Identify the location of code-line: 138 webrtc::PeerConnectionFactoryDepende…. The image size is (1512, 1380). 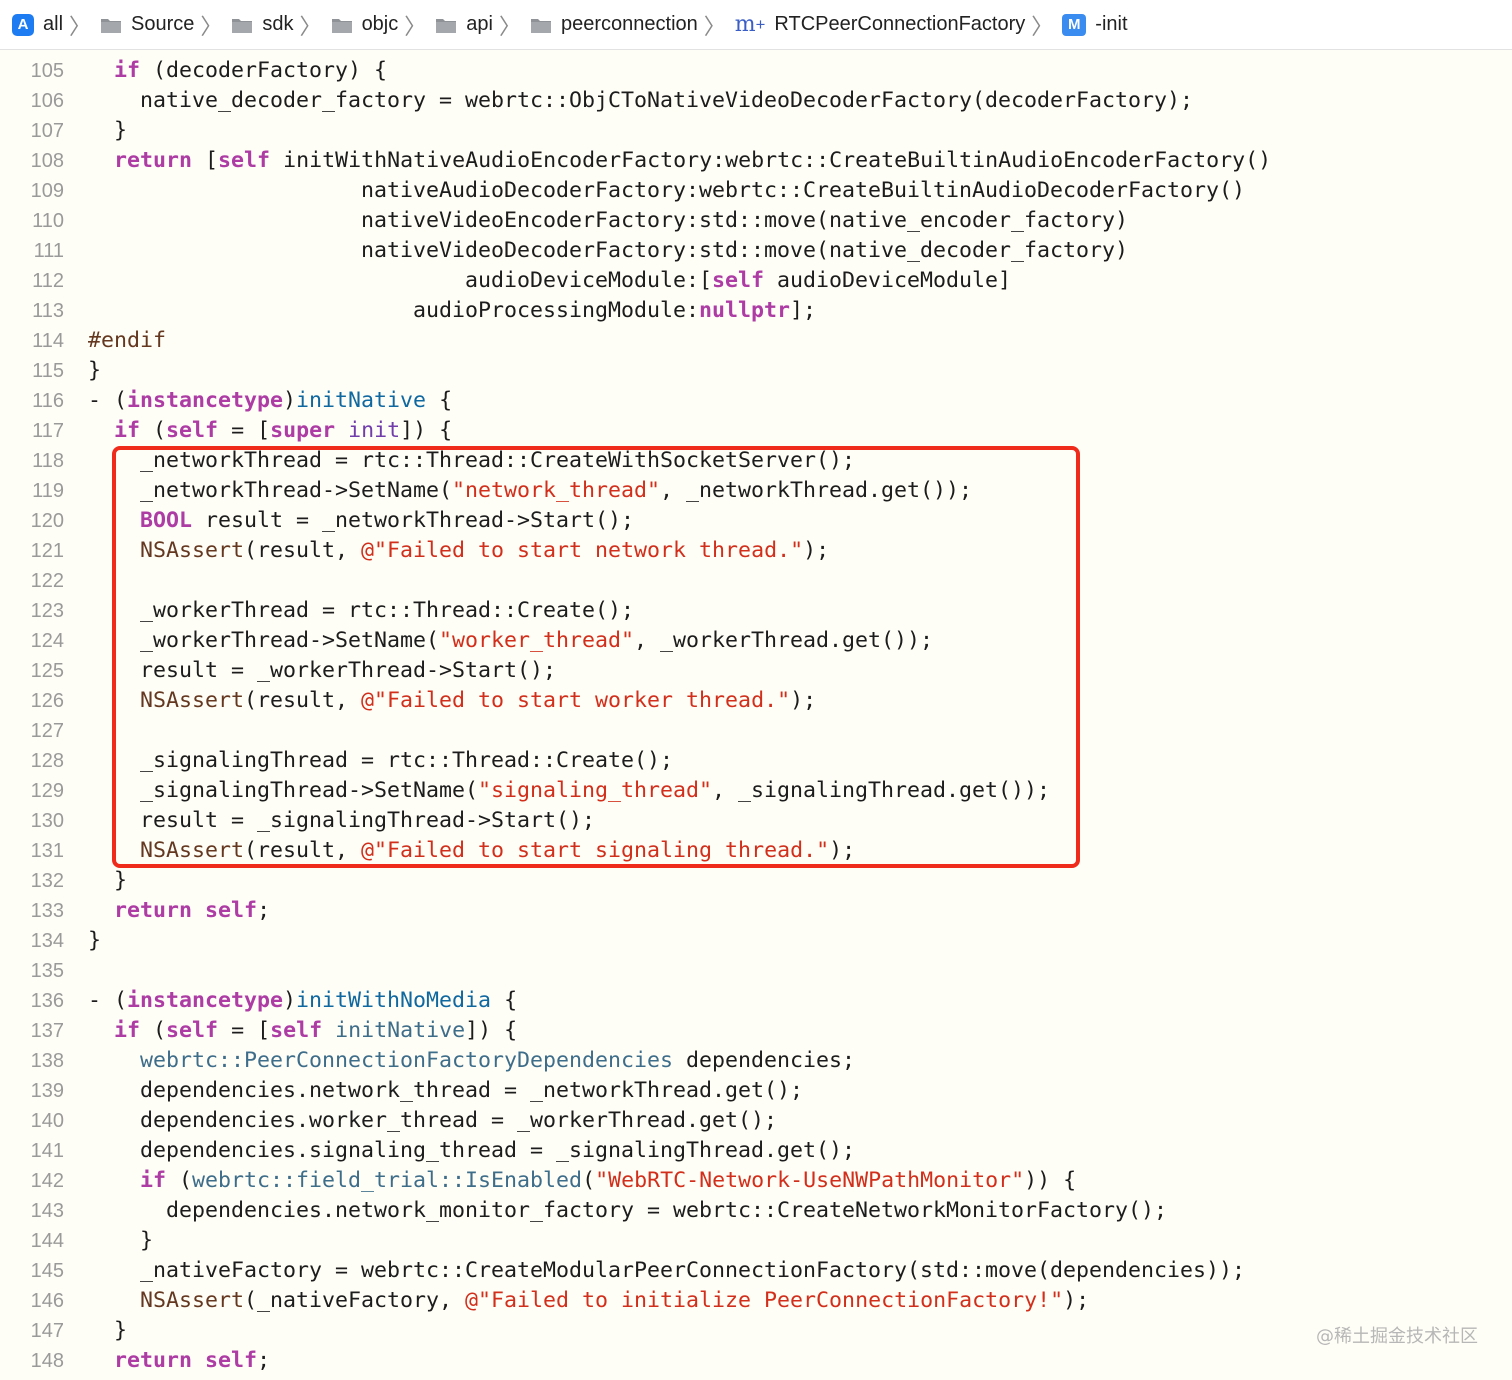
(756, 1061).